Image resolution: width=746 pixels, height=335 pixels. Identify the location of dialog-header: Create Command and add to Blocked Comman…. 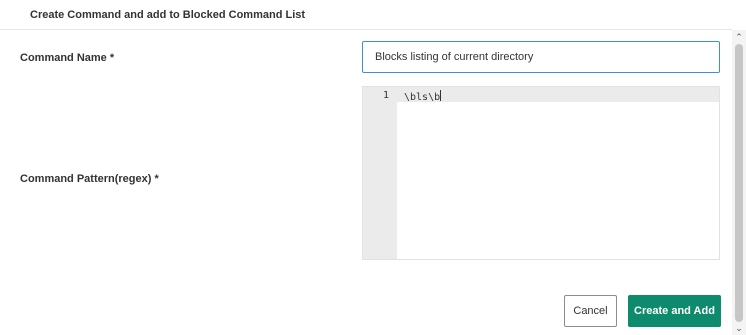
(366, 15).